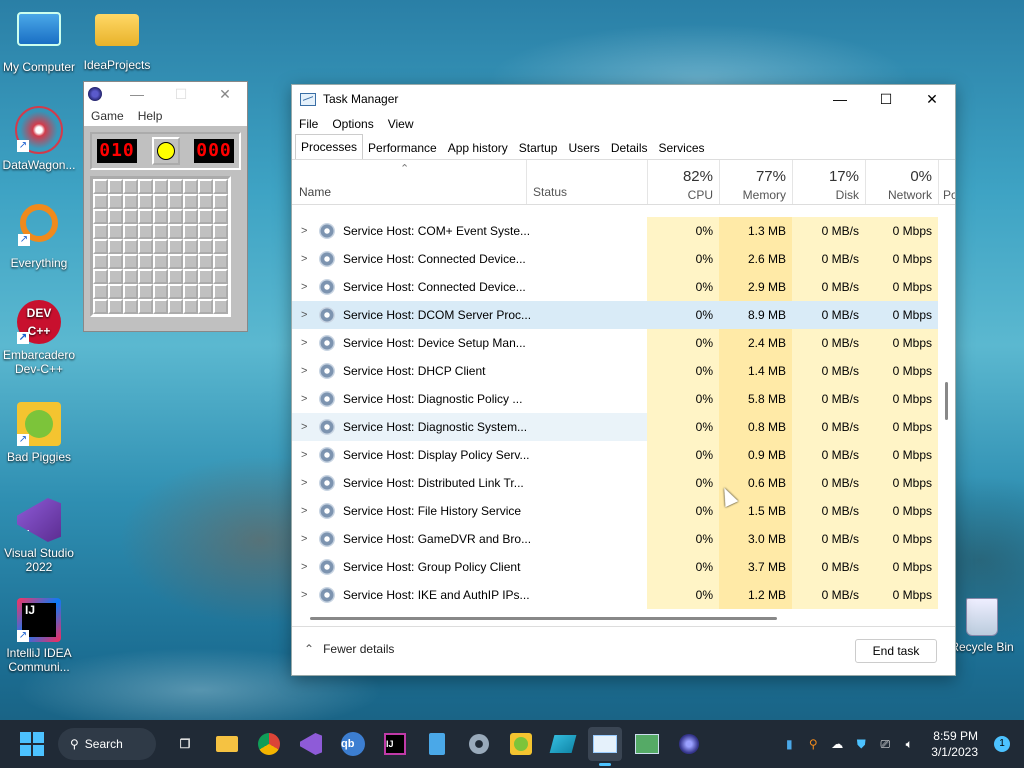  I want to click on menu-help: Help, so click(150, 116).